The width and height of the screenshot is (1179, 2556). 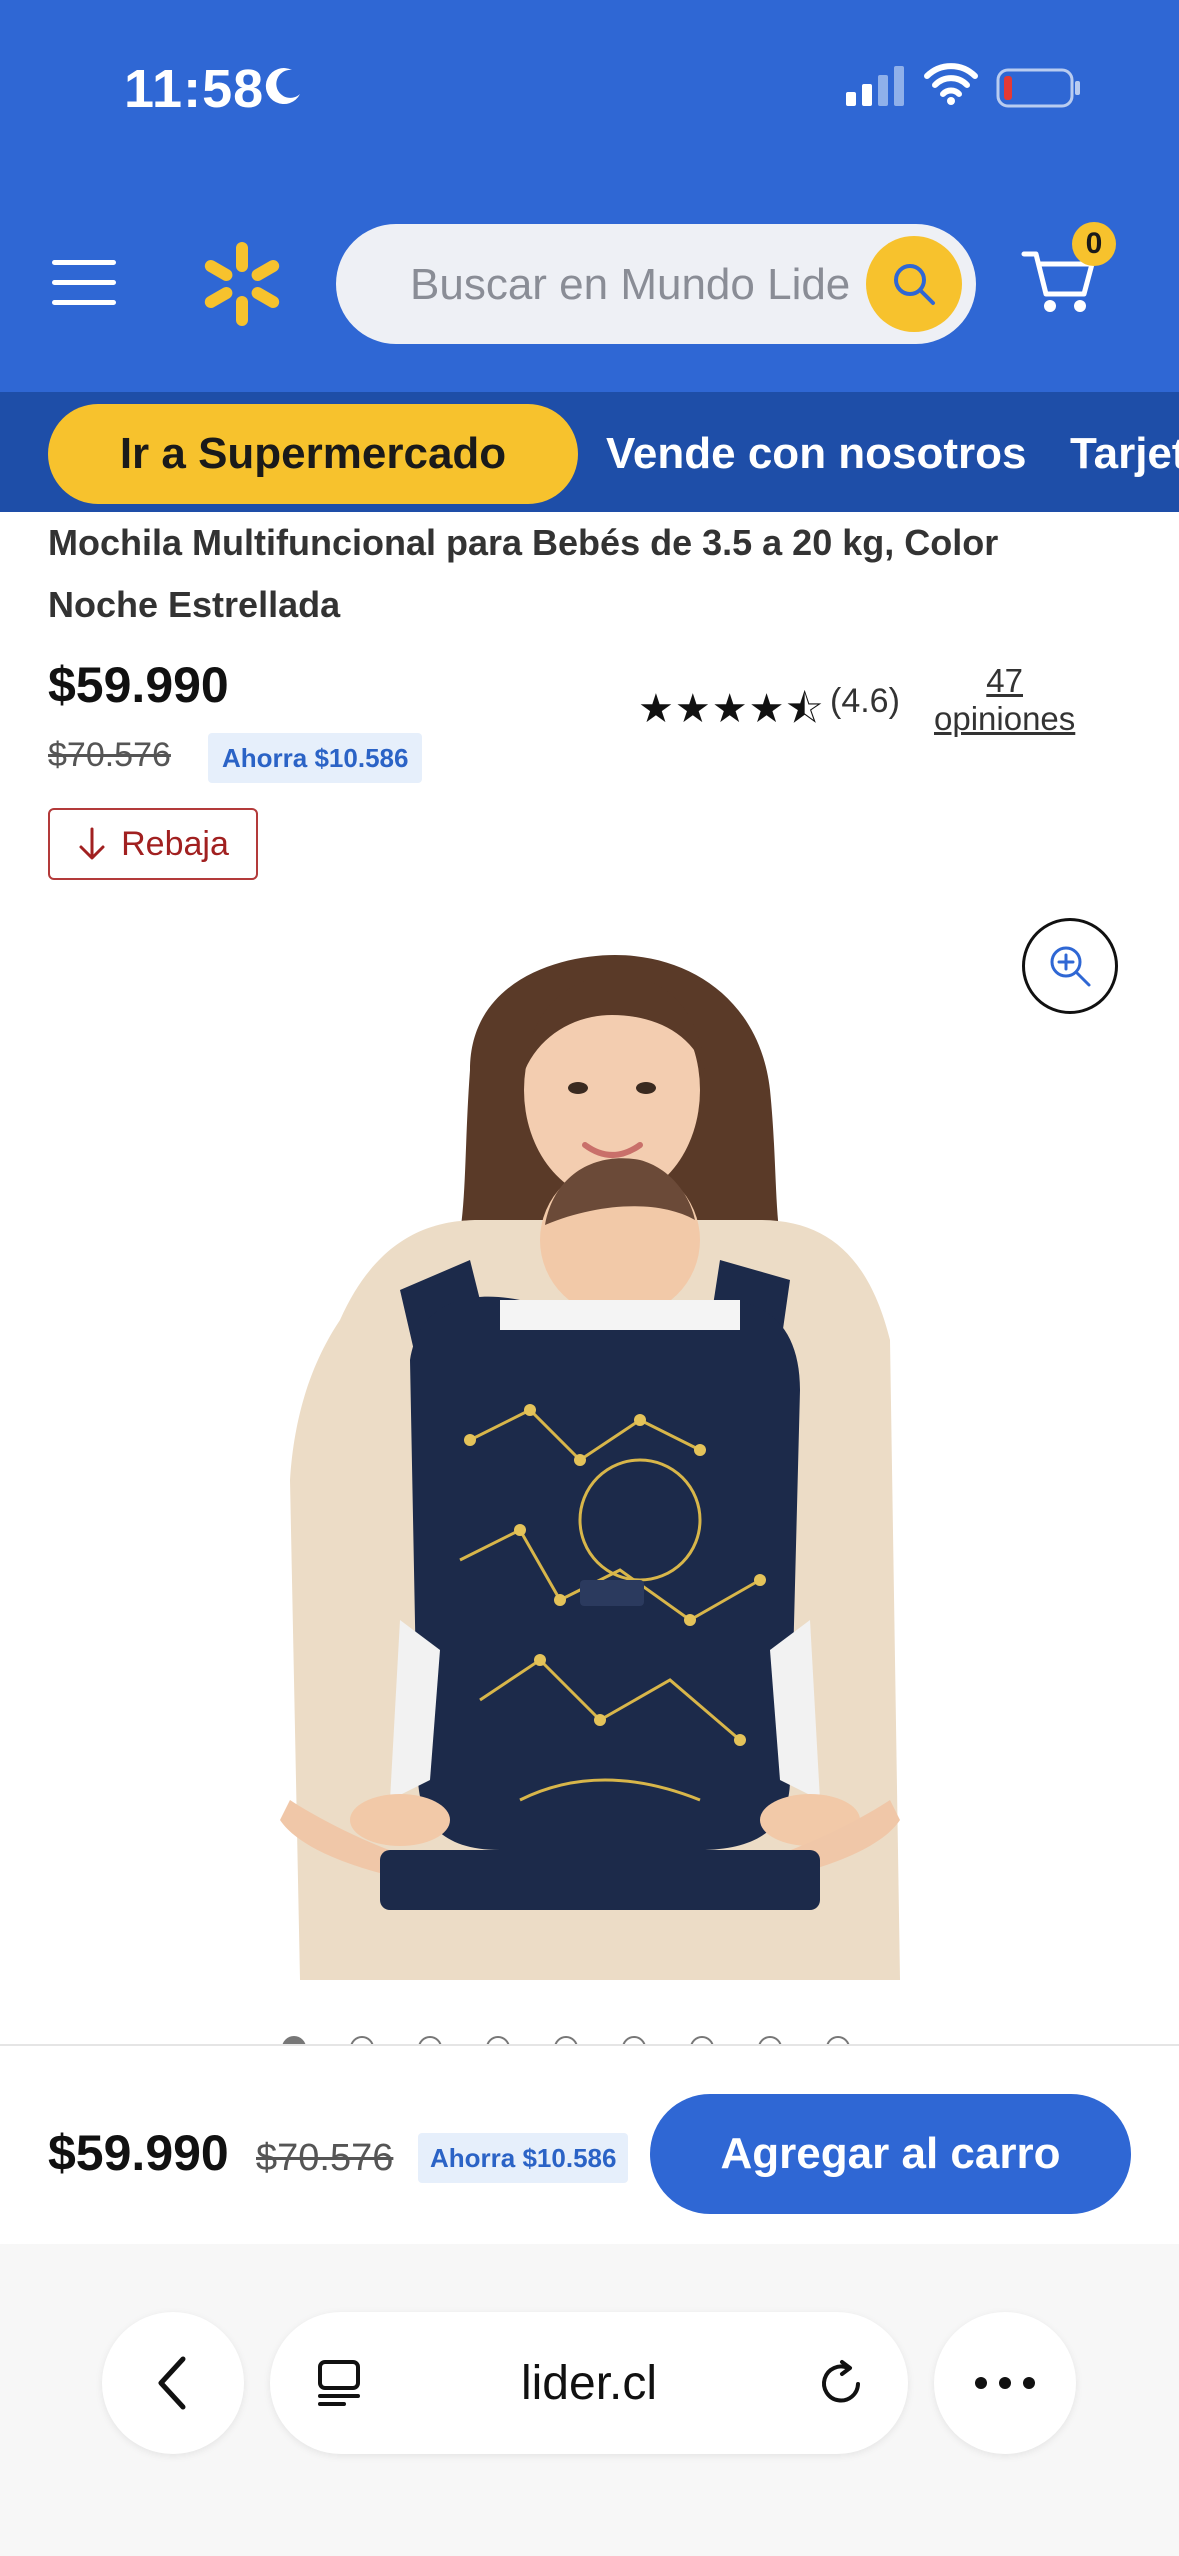 I want to click on reviews-label: opiniones, so click(x=1005, y=718).